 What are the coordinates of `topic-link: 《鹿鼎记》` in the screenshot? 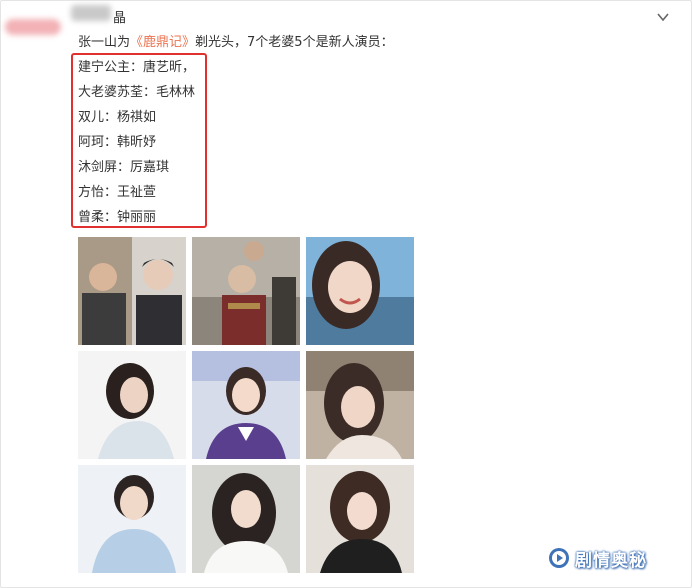 It's located at (162, 42).